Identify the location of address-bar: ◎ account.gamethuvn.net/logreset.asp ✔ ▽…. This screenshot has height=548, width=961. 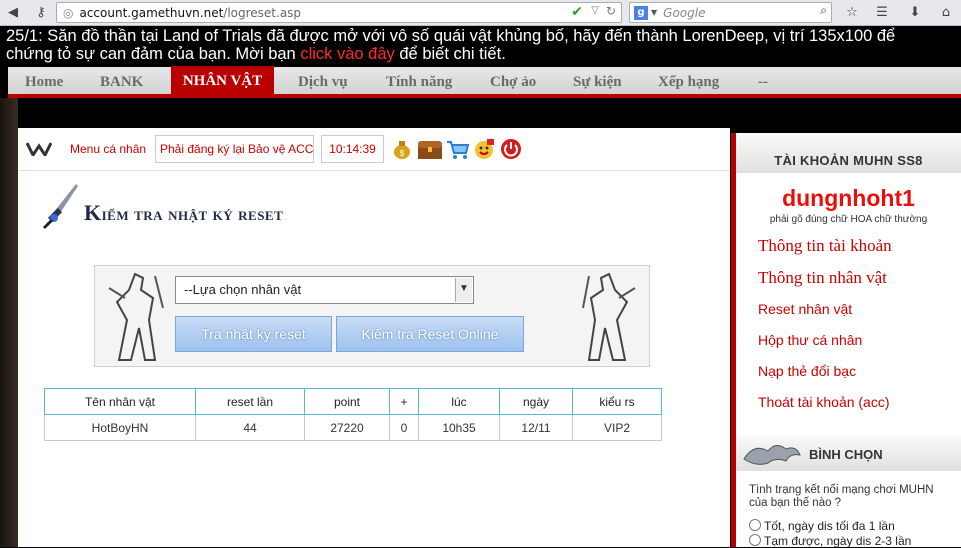
(339, 12).